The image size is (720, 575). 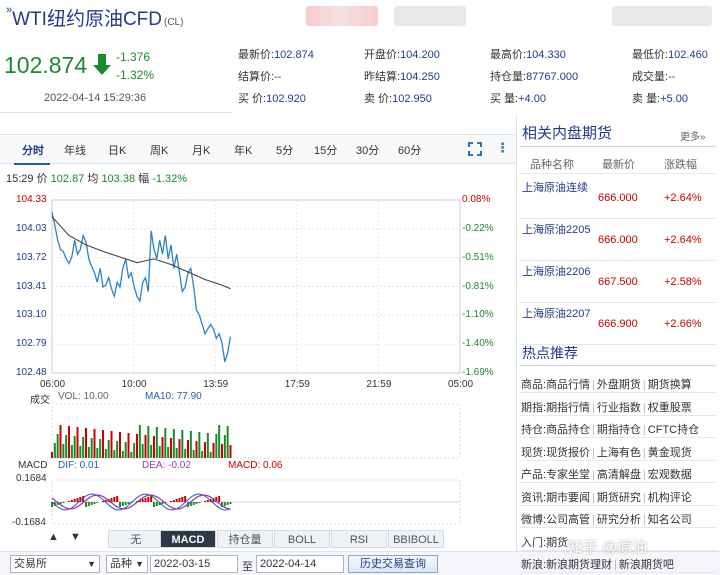 What do you see at coordinates (680, 165) in the screenshot?
I see `col-change: 涨跌幅` at bounding box center [680, 165].